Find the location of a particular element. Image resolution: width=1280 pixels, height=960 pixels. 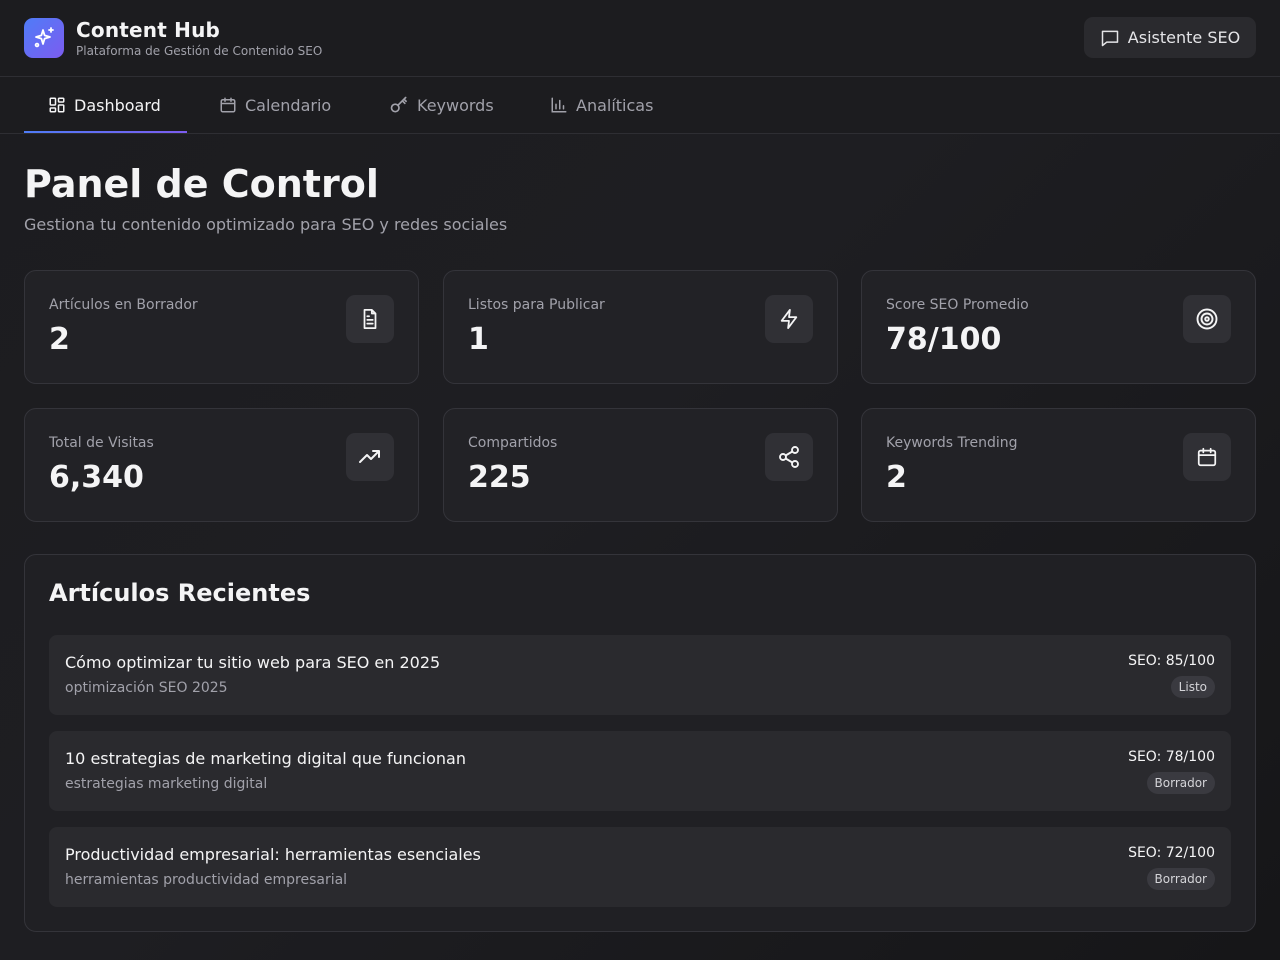

page-title: Panel de Control is located at coordinates (201, 184).